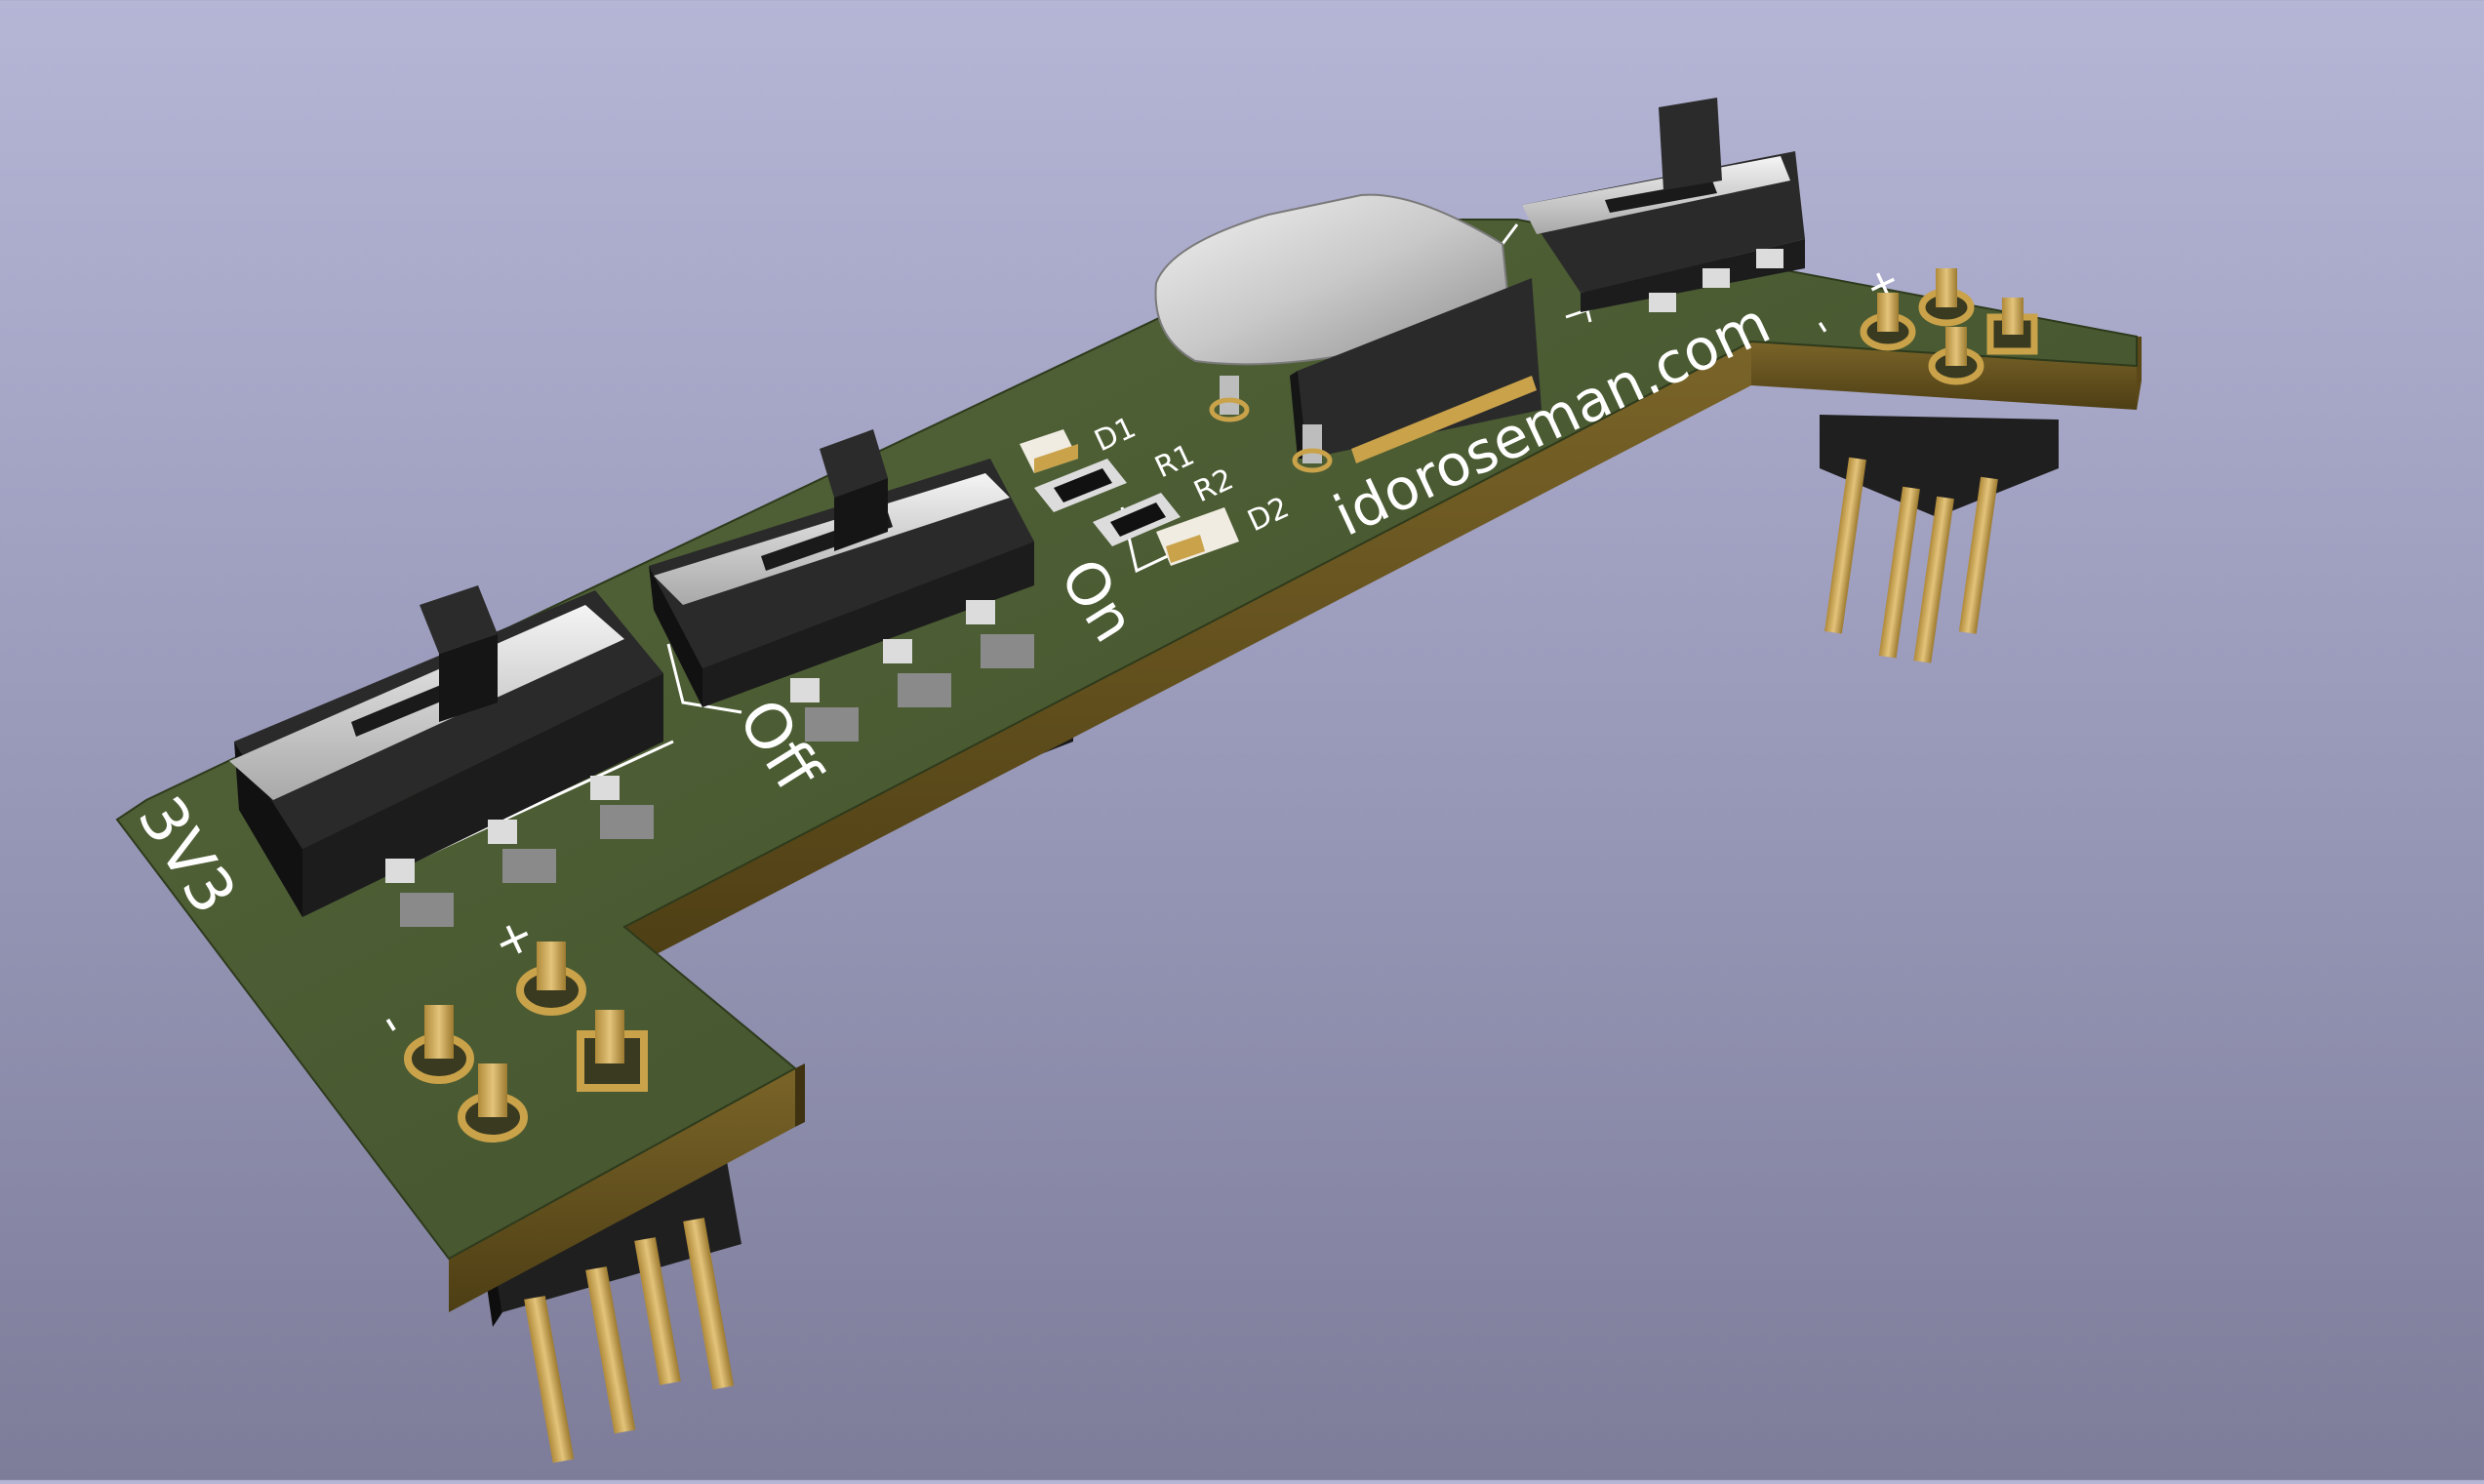  I want to click on right-pin-header, so click(1940, 539).